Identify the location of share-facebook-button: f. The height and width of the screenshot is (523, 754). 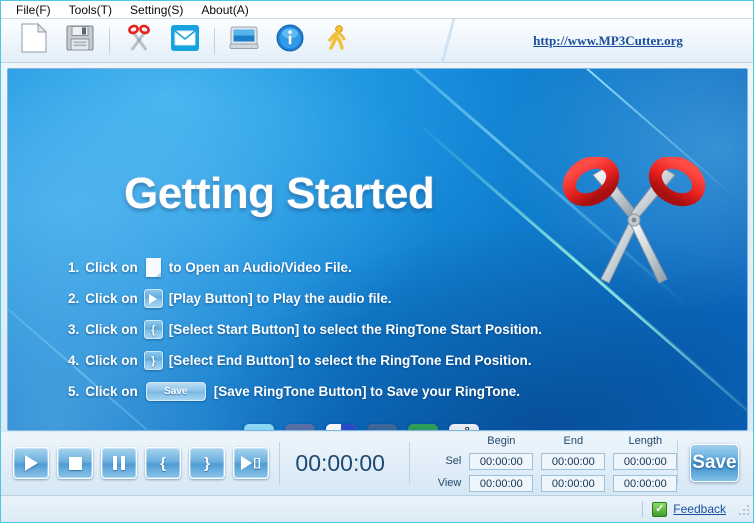
(300, 427).